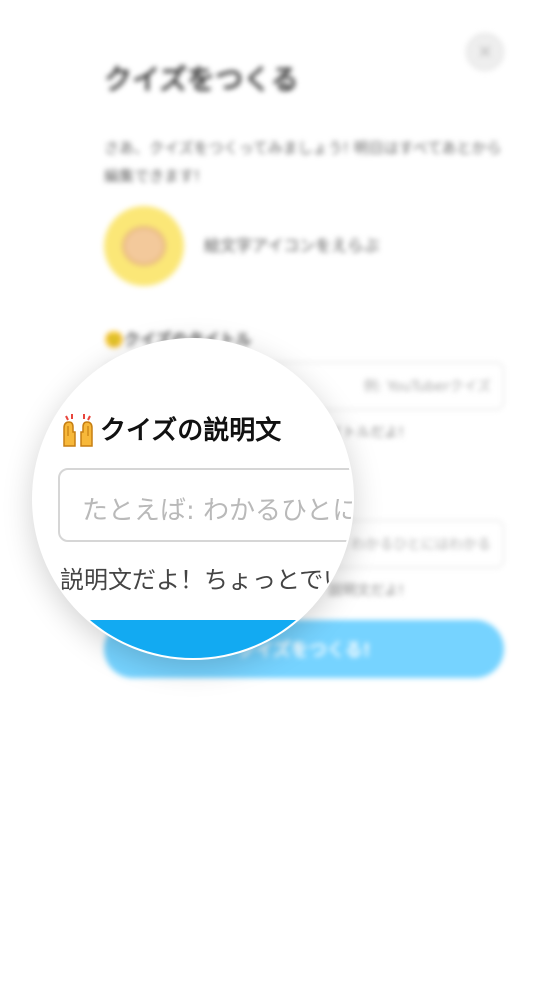  What do you see at coordinates (291, 244) in the screenshot?
I see `avatar-select-label: 絵文字アイコンをえらぶ` at bounding box center [291, 244].